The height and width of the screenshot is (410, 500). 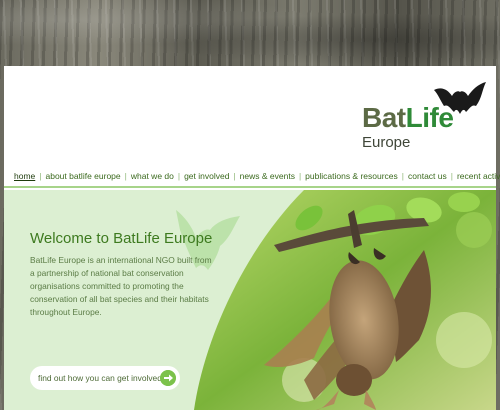 What do you see at coordinates (152, 176) in the screenshot?
I see `nav-item-what-we-do: what we do` at bounding box center [152, 176].